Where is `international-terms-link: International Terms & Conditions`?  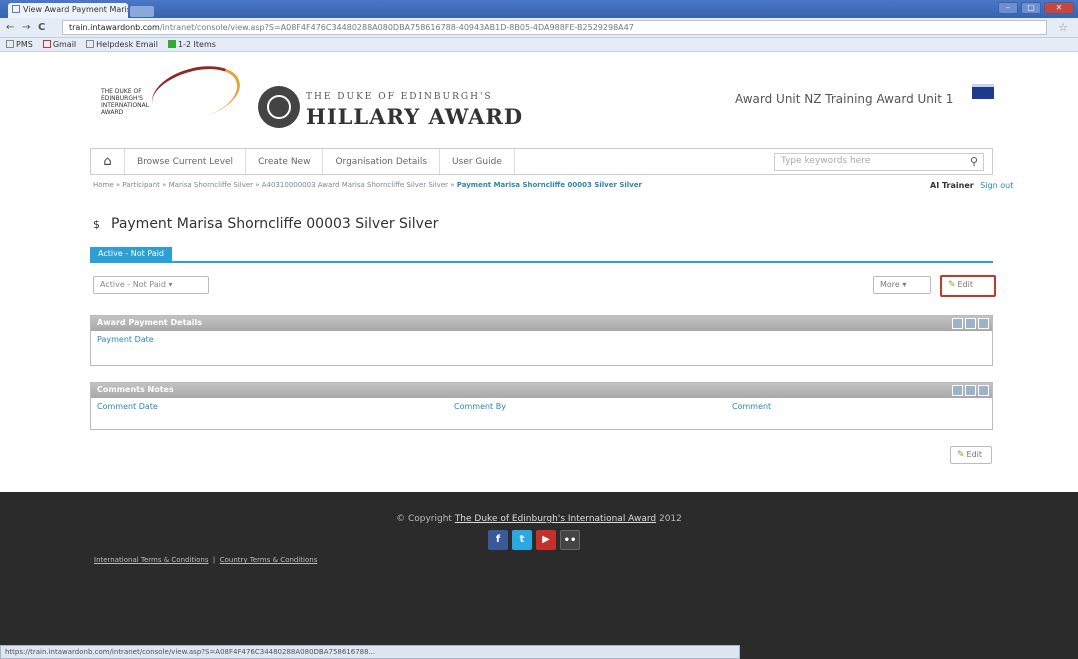
international-terms-link: International Terms & Conditions is located at coordinates (151, 560).